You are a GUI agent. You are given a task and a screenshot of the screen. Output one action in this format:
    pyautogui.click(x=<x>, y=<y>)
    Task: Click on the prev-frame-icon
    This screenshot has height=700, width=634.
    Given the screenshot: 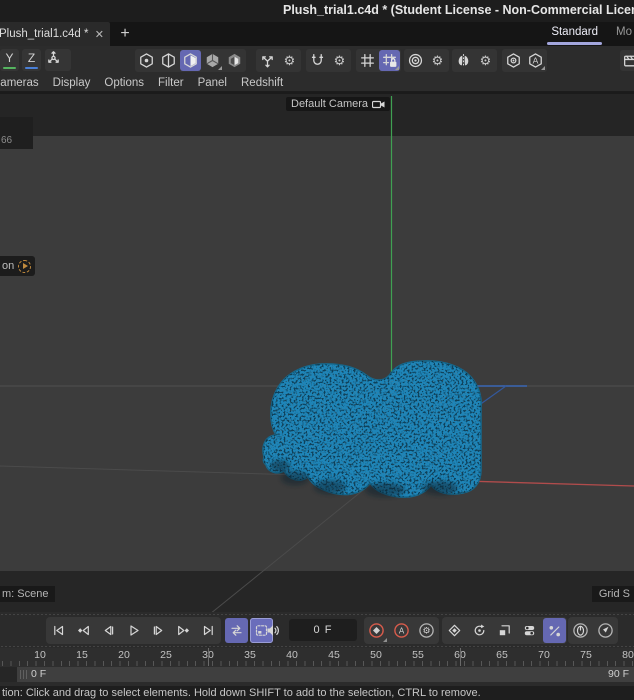 What is the action you would take?
    pyautogui.click(x=109, y=630)
    